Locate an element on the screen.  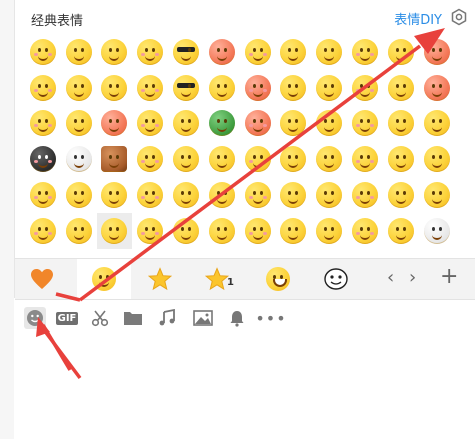
category-prev-button: ‹ is located at coordinates (390, 277).